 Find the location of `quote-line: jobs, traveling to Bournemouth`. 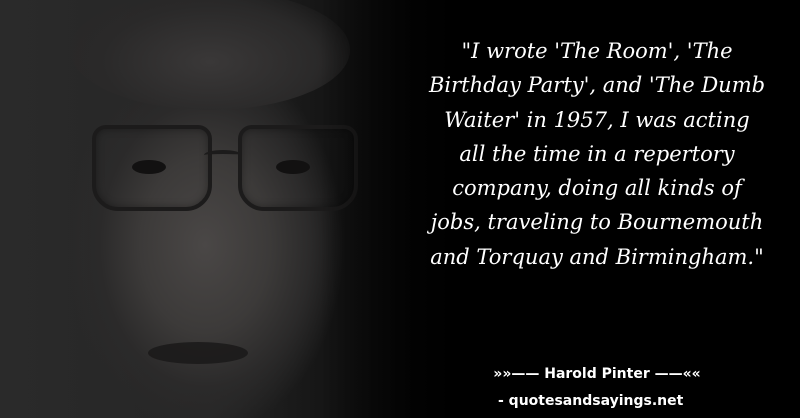

quote-line: jobs, traveling to Bournemouth is located at coordinates (597, 222).